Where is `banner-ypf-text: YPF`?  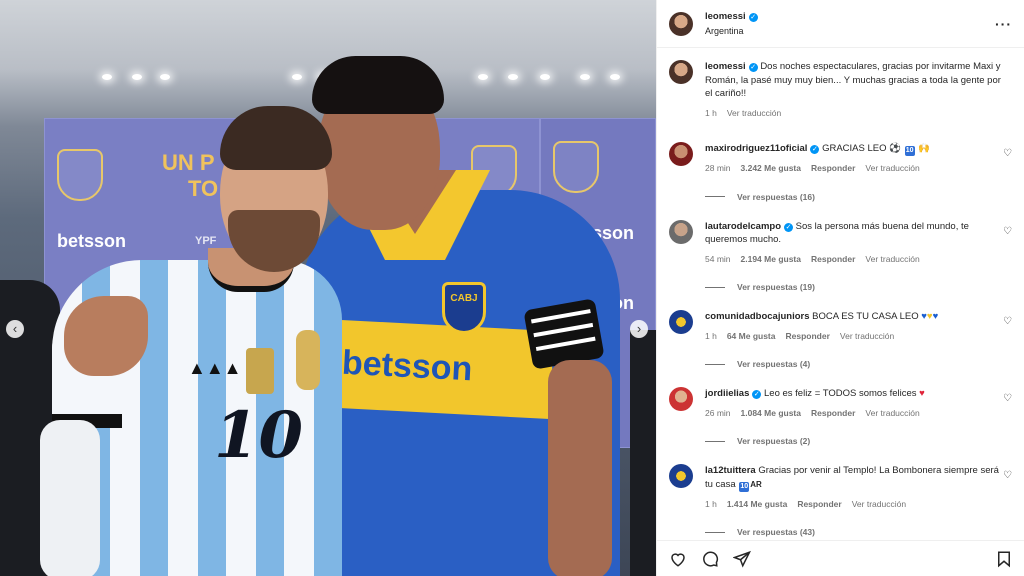
banner-ypf-text: YPF is located at coordinates (206, 241).